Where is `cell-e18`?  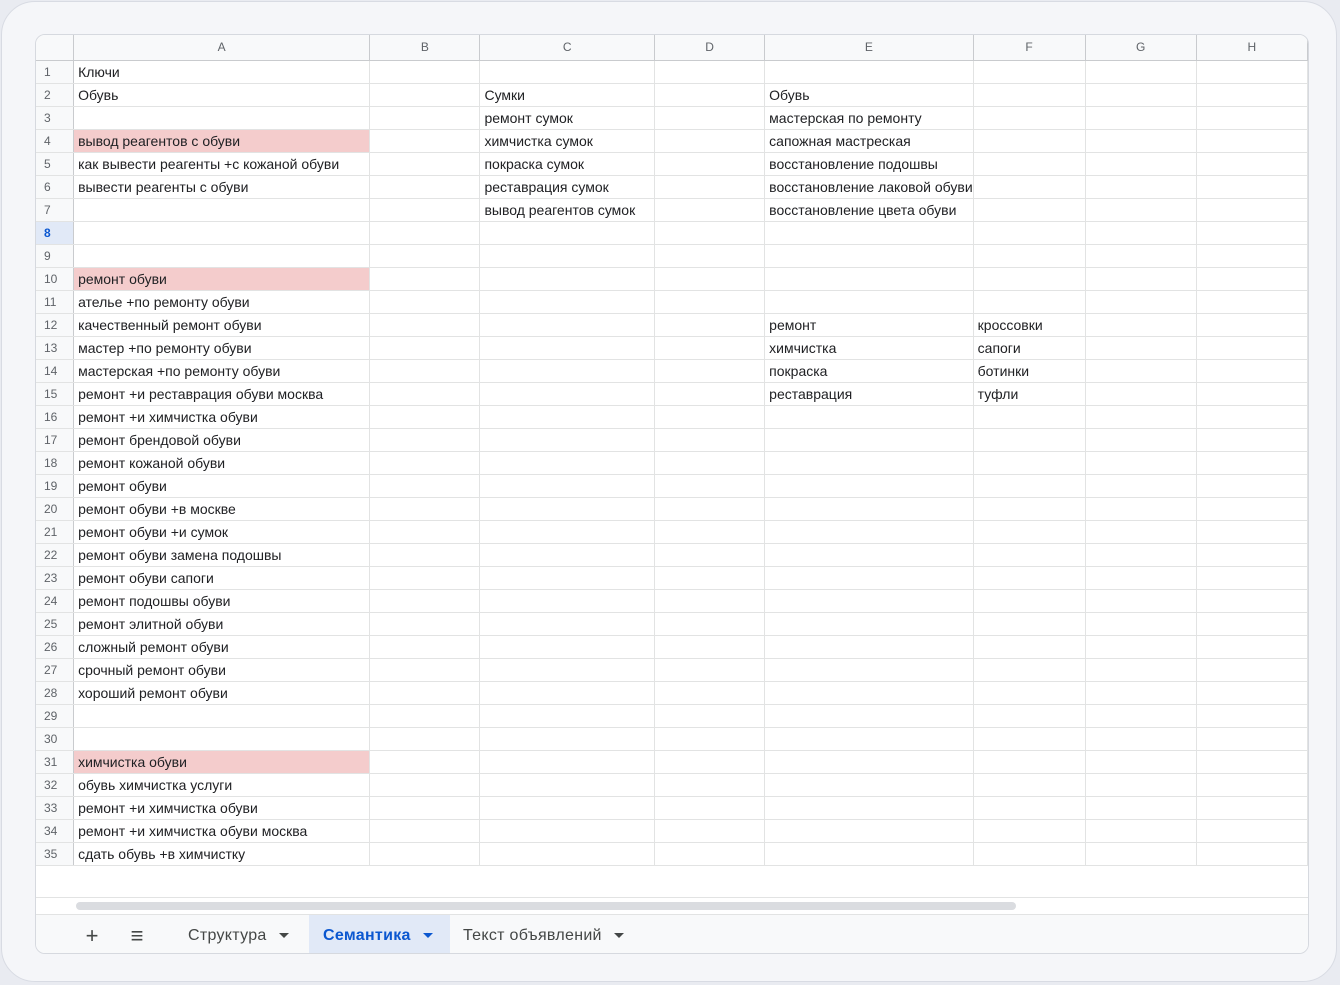 cell-e18 is located at coordinates (869, 463).